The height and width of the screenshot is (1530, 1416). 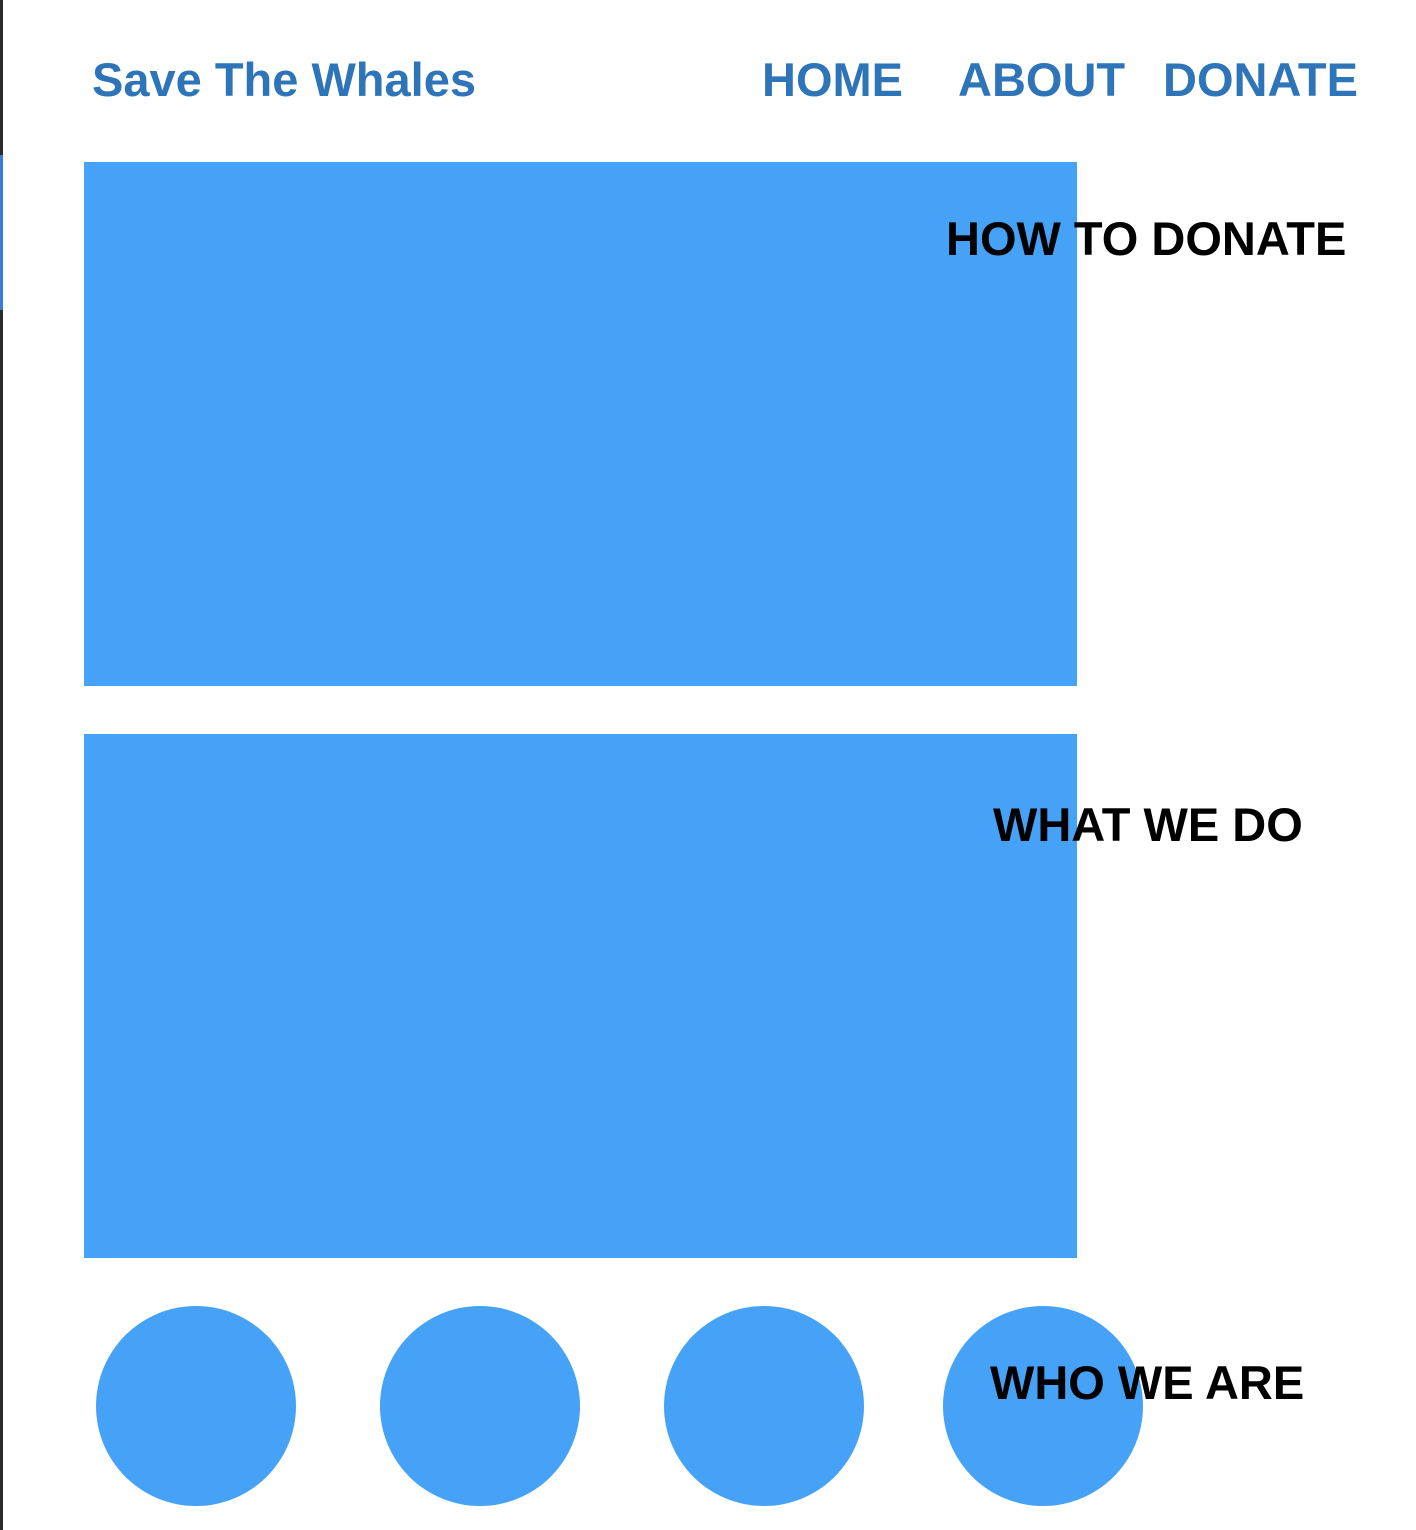 What do you see at coordinates (832, 80) in the screenshot?
I see `nav-home-link: HOME` at bounding box center [832, 80].